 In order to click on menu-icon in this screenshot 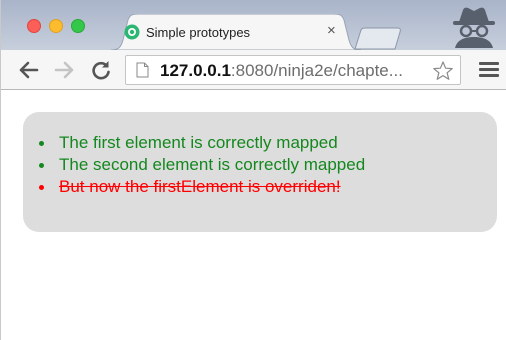, I will do `click(489, 70)`.